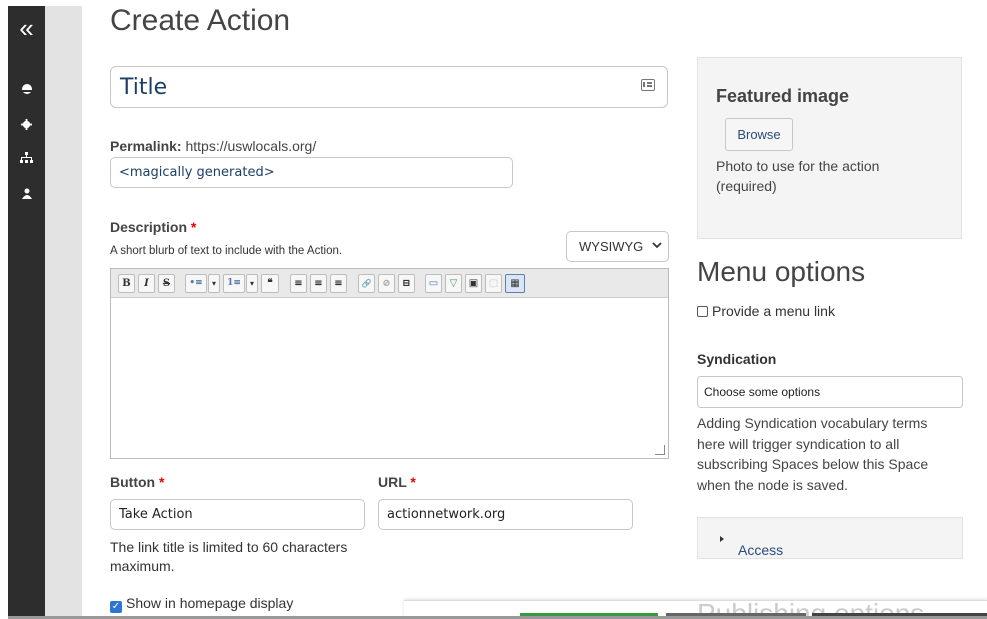 This screenshot has height=619, width=987. What do you see at coordinates (193, 227) in the screenshot?
I see `required-marker: *` at bounding box center [193, 227].